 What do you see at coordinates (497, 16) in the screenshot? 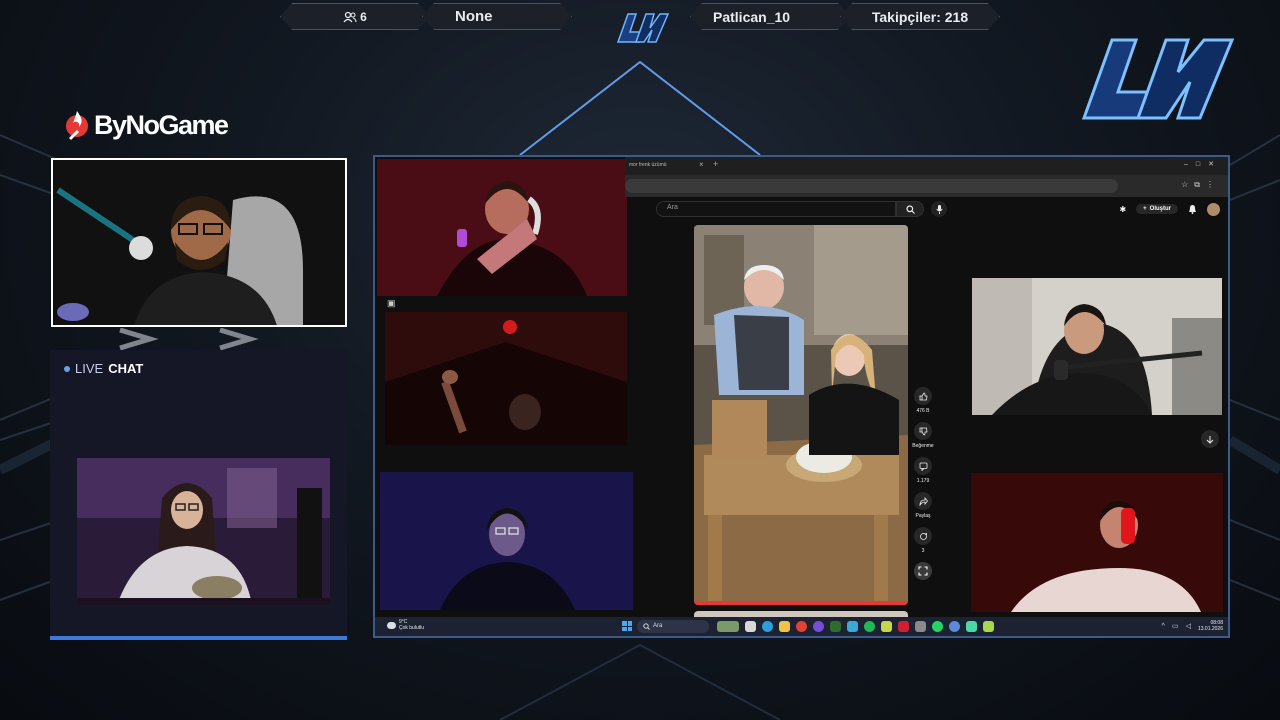
I see `current-game: None` at bounding box center [497, 16].